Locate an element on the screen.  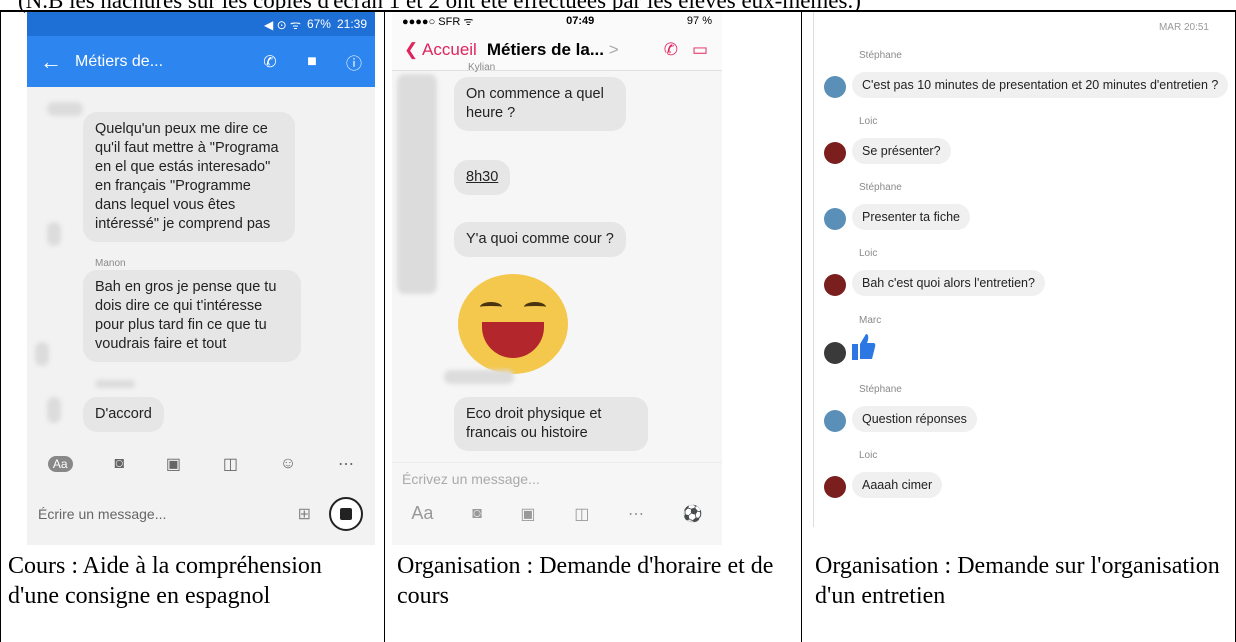
arrow-left-icon: ← is located at coordinates (51, 62).